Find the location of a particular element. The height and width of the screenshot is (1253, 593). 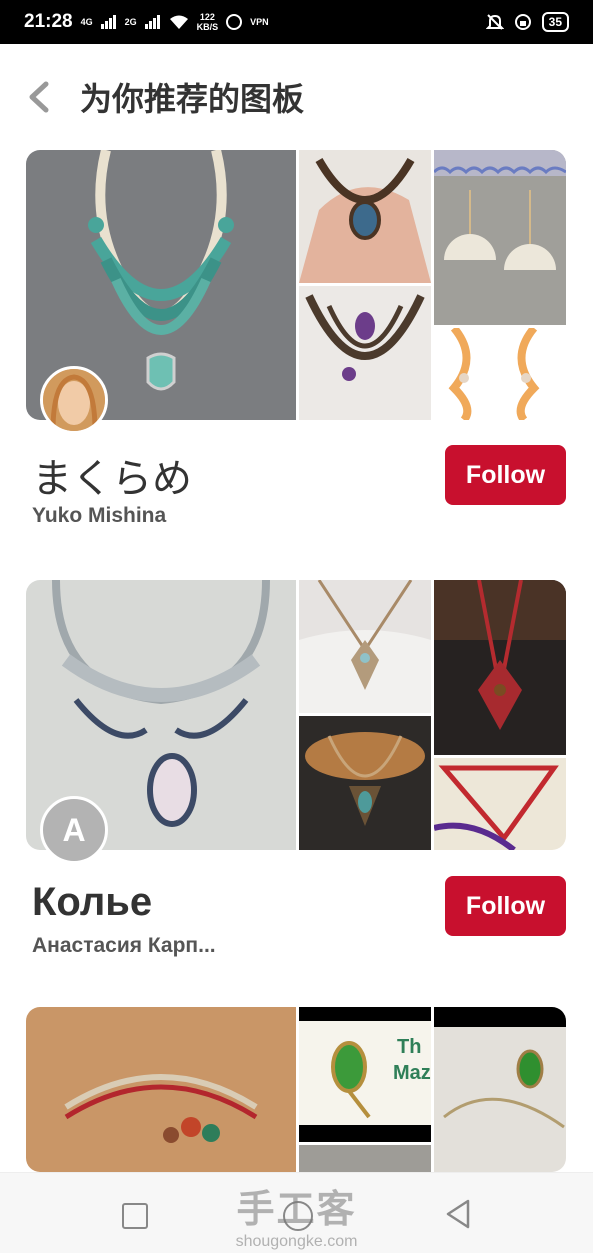

wifi-icon is located at coordinates (178, 22).